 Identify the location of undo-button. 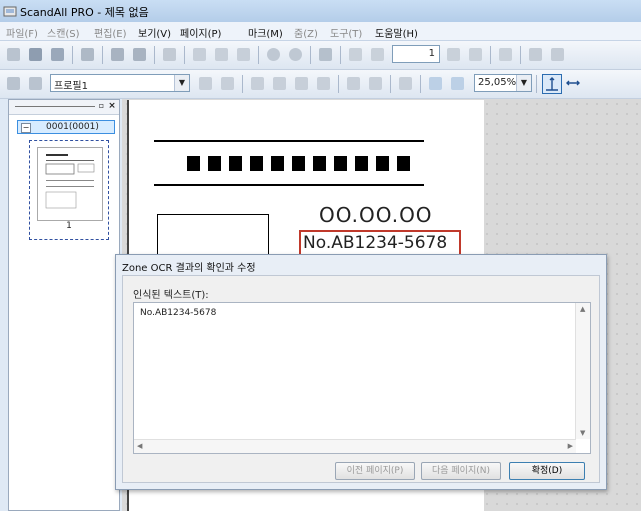
(274, 55).